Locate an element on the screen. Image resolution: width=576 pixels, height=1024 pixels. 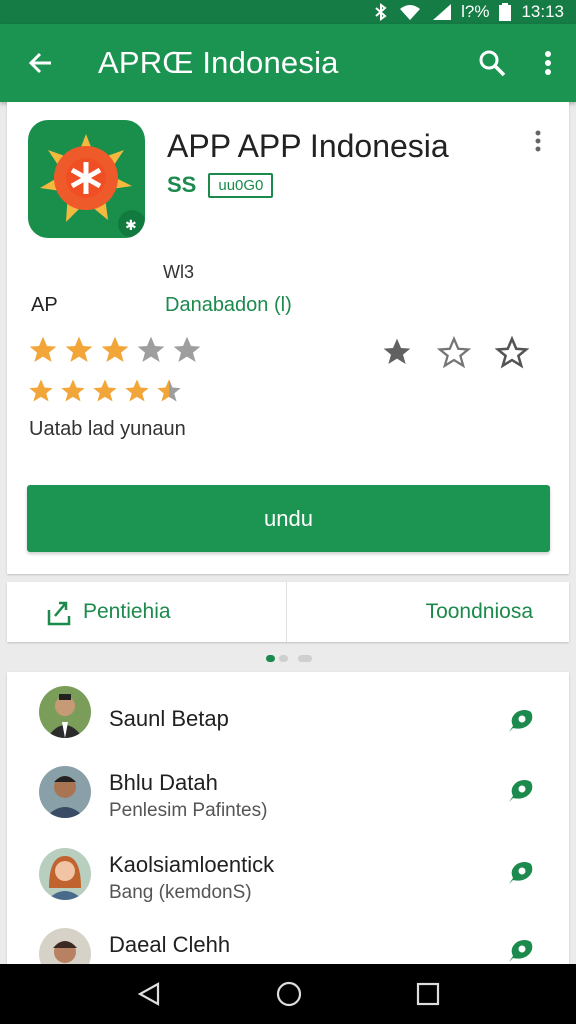
system-nav-bar is located at coordinates (288, 994).